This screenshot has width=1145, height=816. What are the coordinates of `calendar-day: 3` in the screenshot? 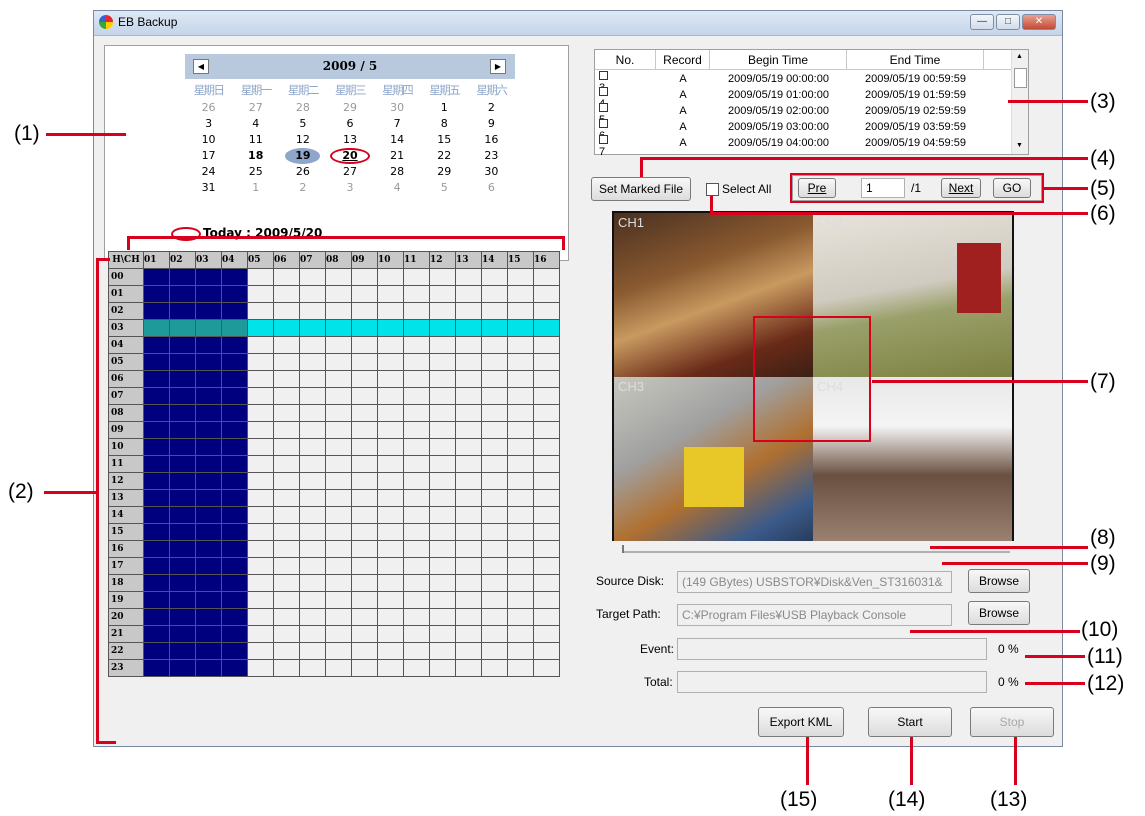 It's located at (349, 188).